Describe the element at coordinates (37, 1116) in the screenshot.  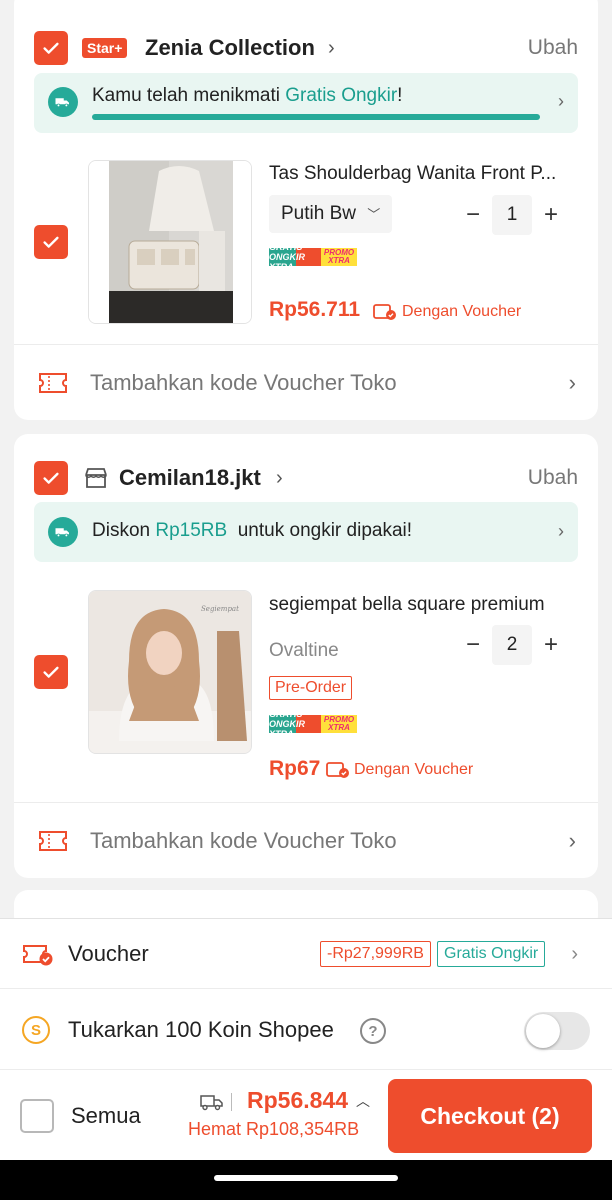
I see `select-all-checkbox` at that location.